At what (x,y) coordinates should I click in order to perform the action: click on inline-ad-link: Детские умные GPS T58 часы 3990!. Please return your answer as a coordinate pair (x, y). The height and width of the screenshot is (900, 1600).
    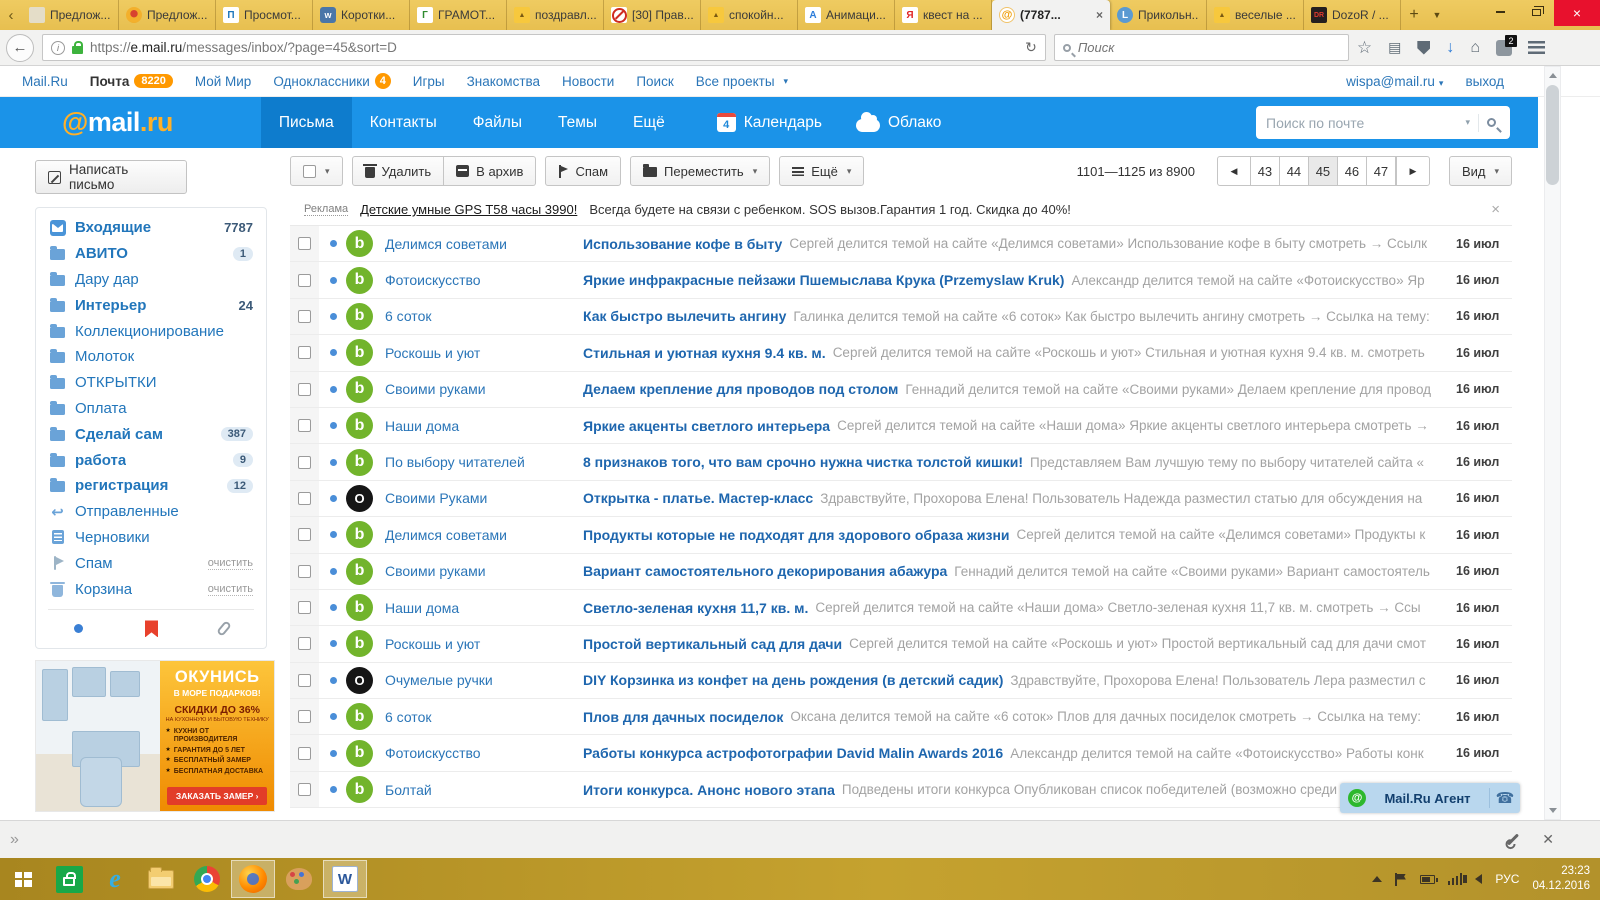
    Looking at the image, I should click on (468, 209).